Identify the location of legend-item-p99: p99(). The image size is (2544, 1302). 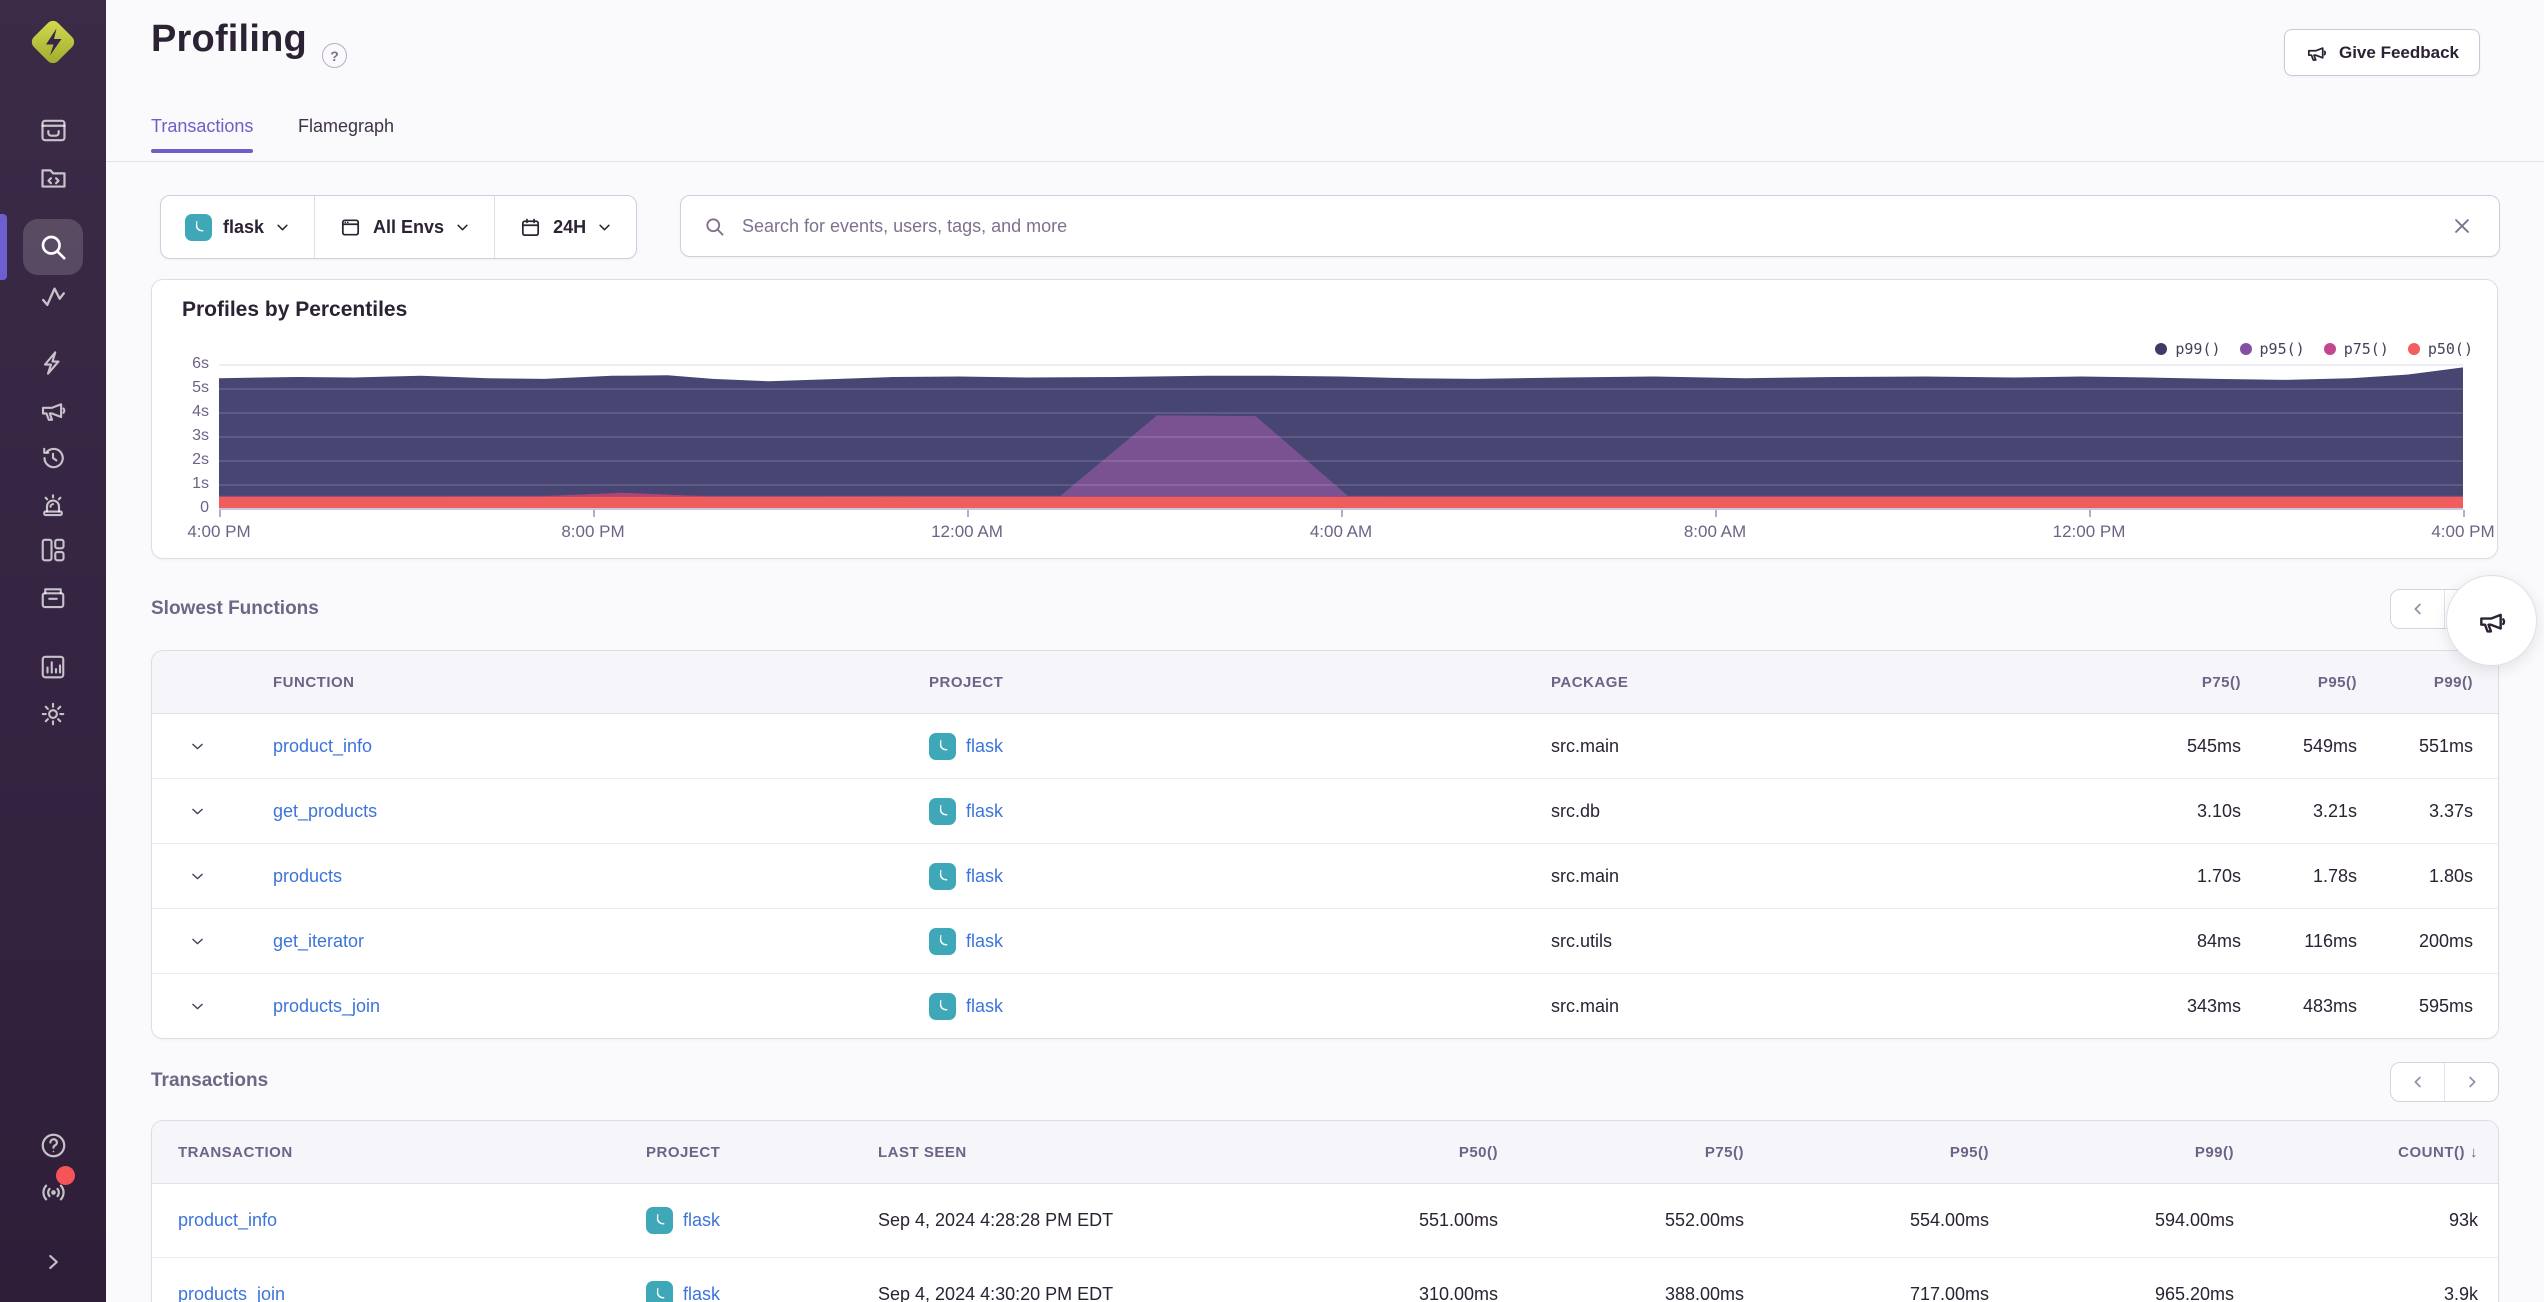
(2188, 349).